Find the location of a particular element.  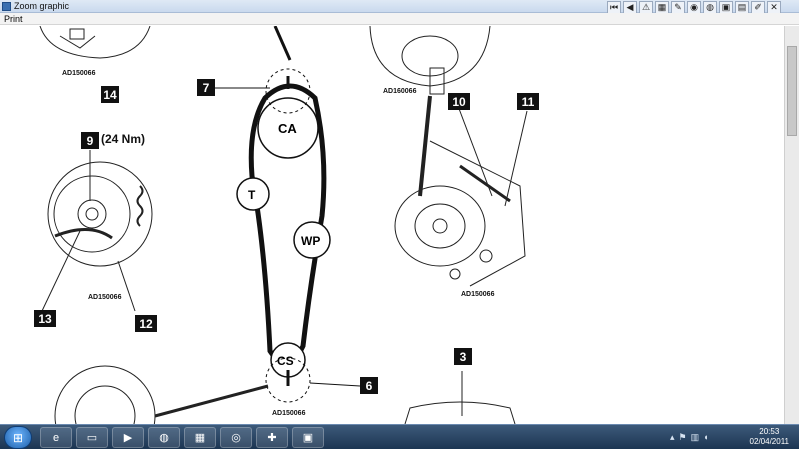

callout-11: 11 is located at coordinates (528, 101).